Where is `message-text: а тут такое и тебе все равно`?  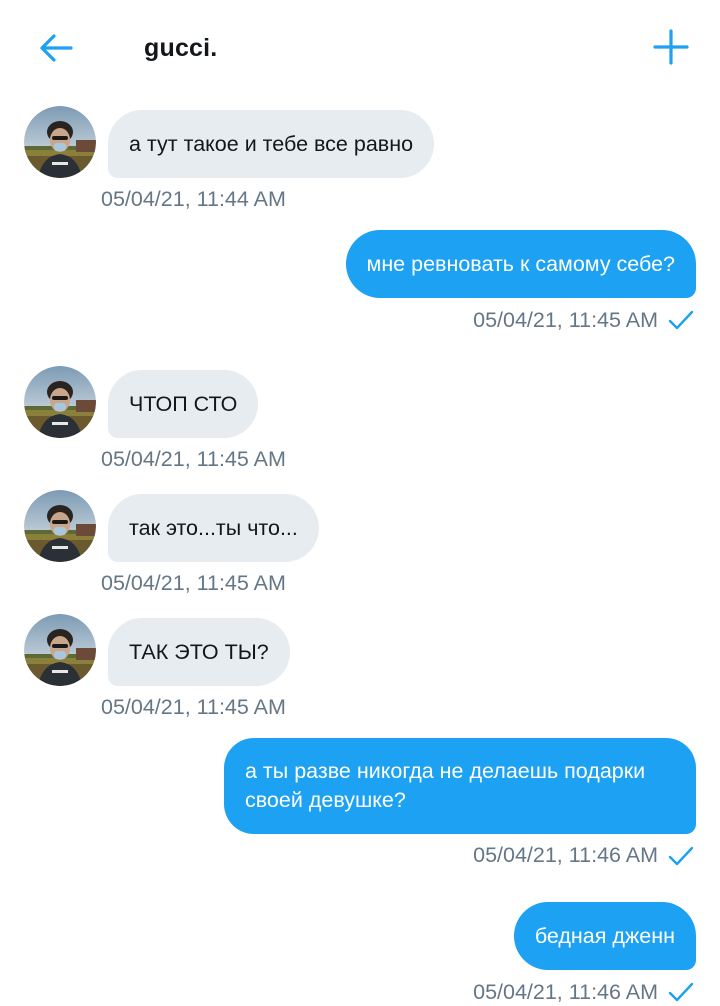
message-text: а тут такое и тебе все равно is located at coordinates (271, 143).